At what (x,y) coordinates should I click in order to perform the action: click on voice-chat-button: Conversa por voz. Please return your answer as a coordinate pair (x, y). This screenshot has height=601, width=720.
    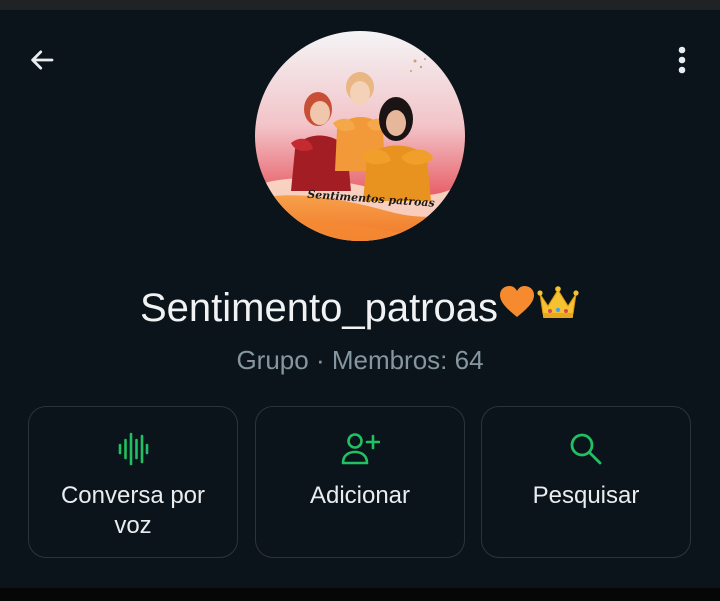
    Looking at the image, I should click on (133, 482).